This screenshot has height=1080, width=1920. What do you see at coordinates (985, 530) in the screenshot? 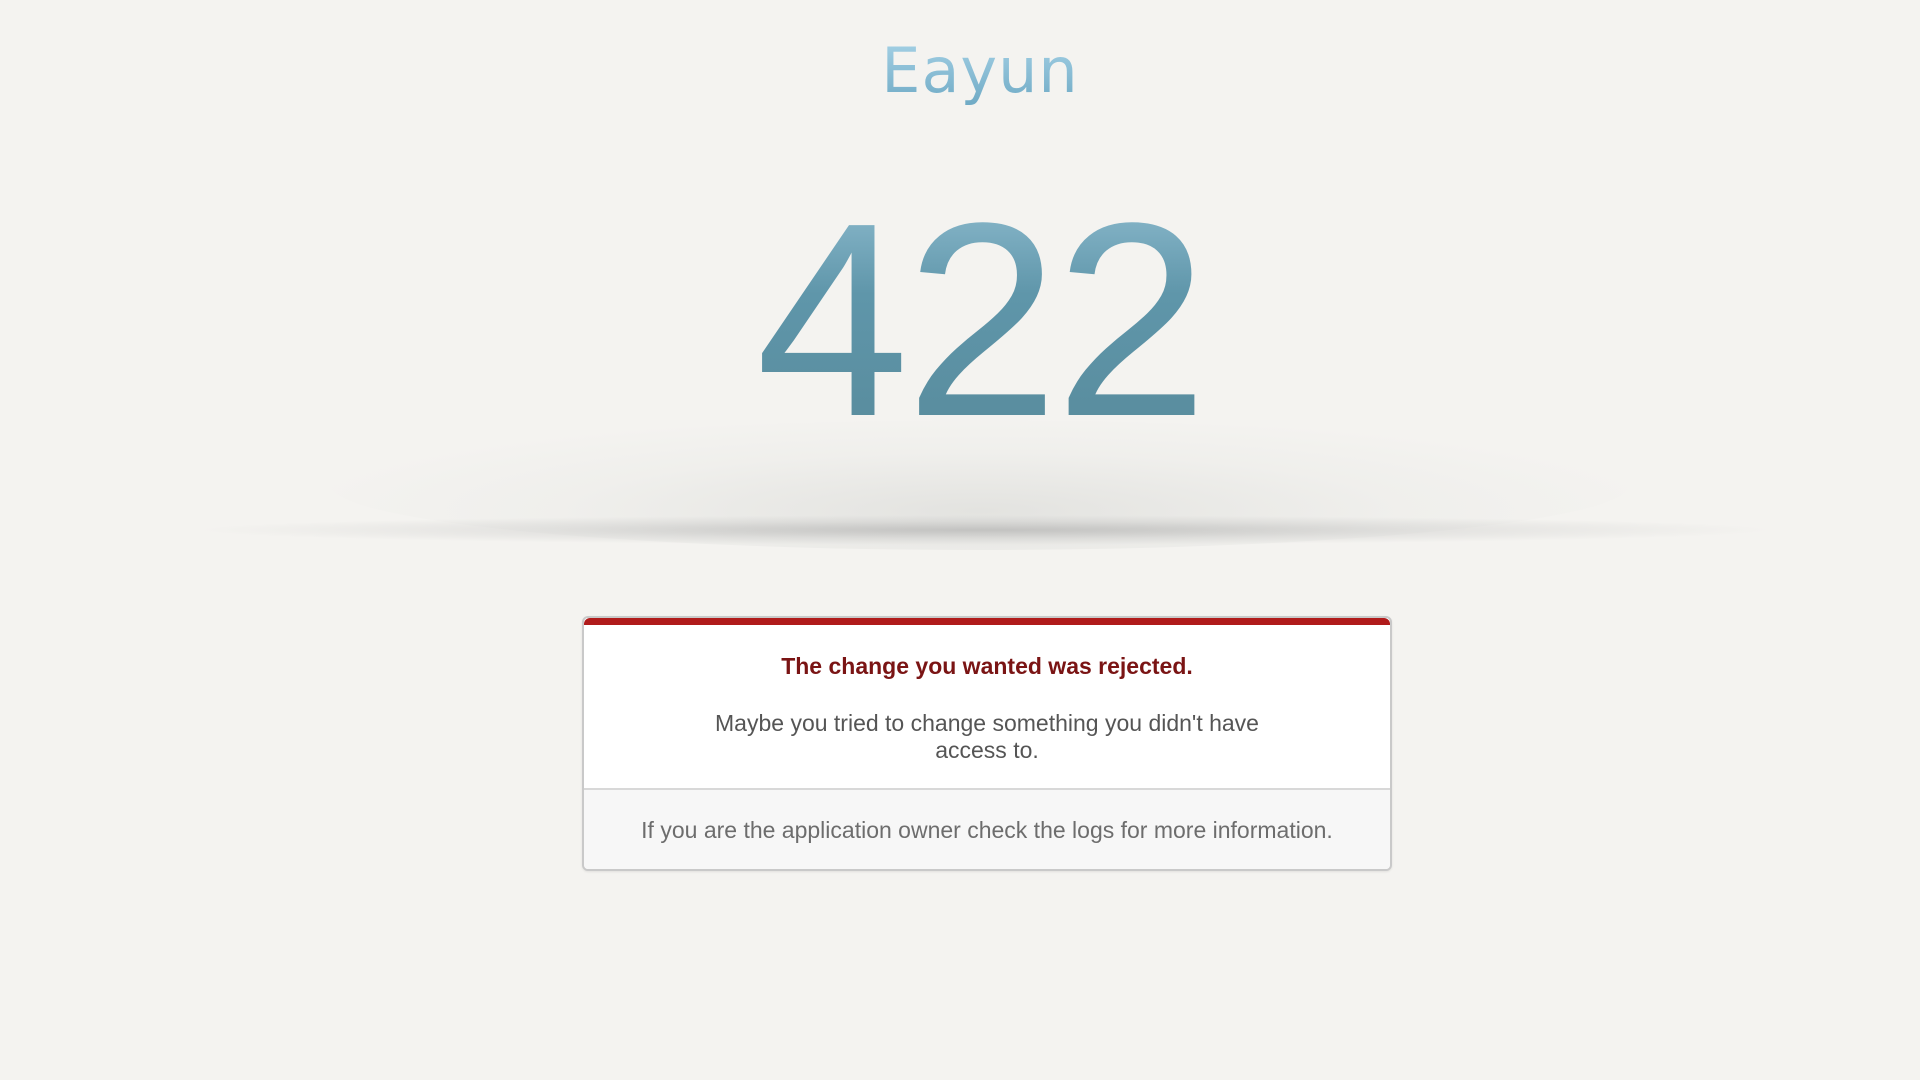
I see `code-shadow-line` at bounding box center [985, 530].